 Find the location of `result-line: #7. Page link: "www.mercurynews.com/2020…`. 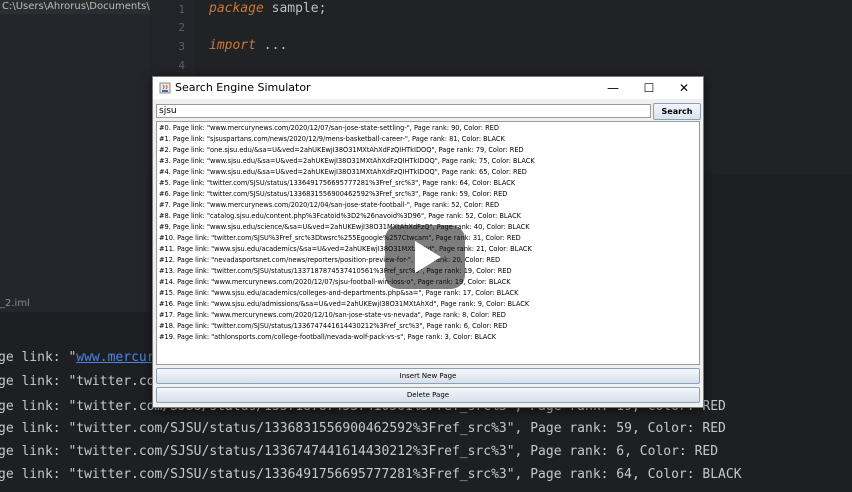

result-line: #7. Page link: "www.mercurynews.com/2020… is located at coordinates (329, 205).